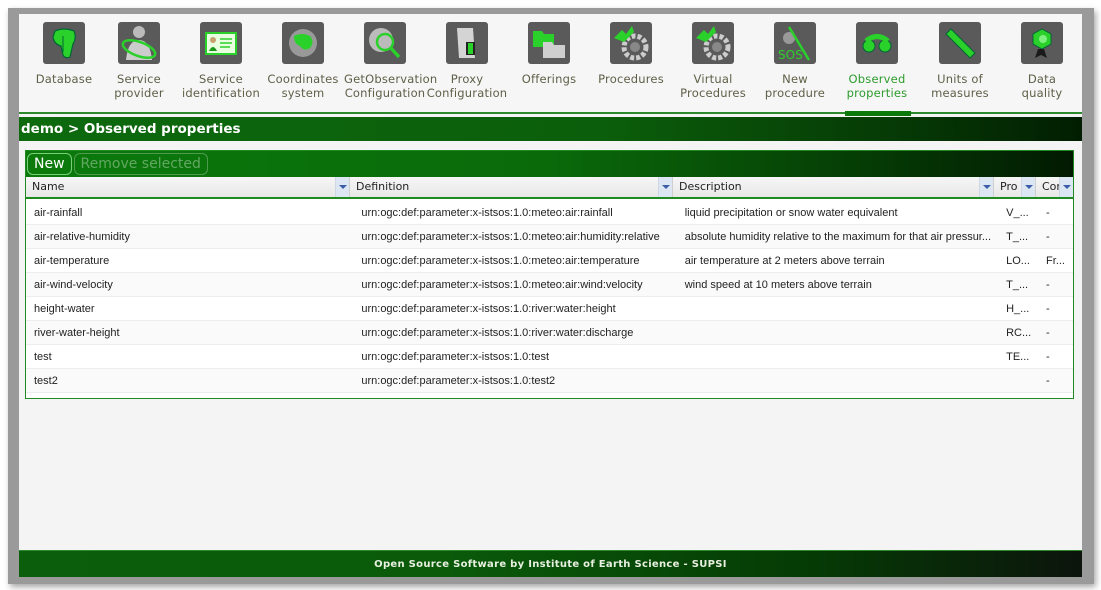  Describe the element at coordinates (1042, 43) in the screenshot. I see `quality-badge-icon` at that location.